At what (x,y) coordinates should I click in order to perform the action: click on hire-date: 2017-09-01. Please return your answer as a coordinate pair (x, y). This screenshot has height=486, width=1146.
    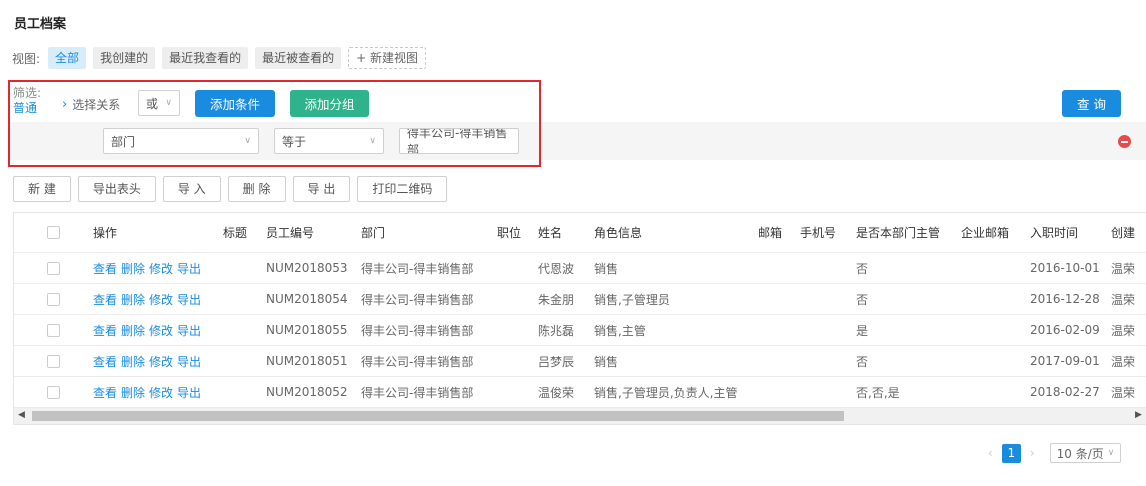
    Looking at the image, I should click on (1065, 361).